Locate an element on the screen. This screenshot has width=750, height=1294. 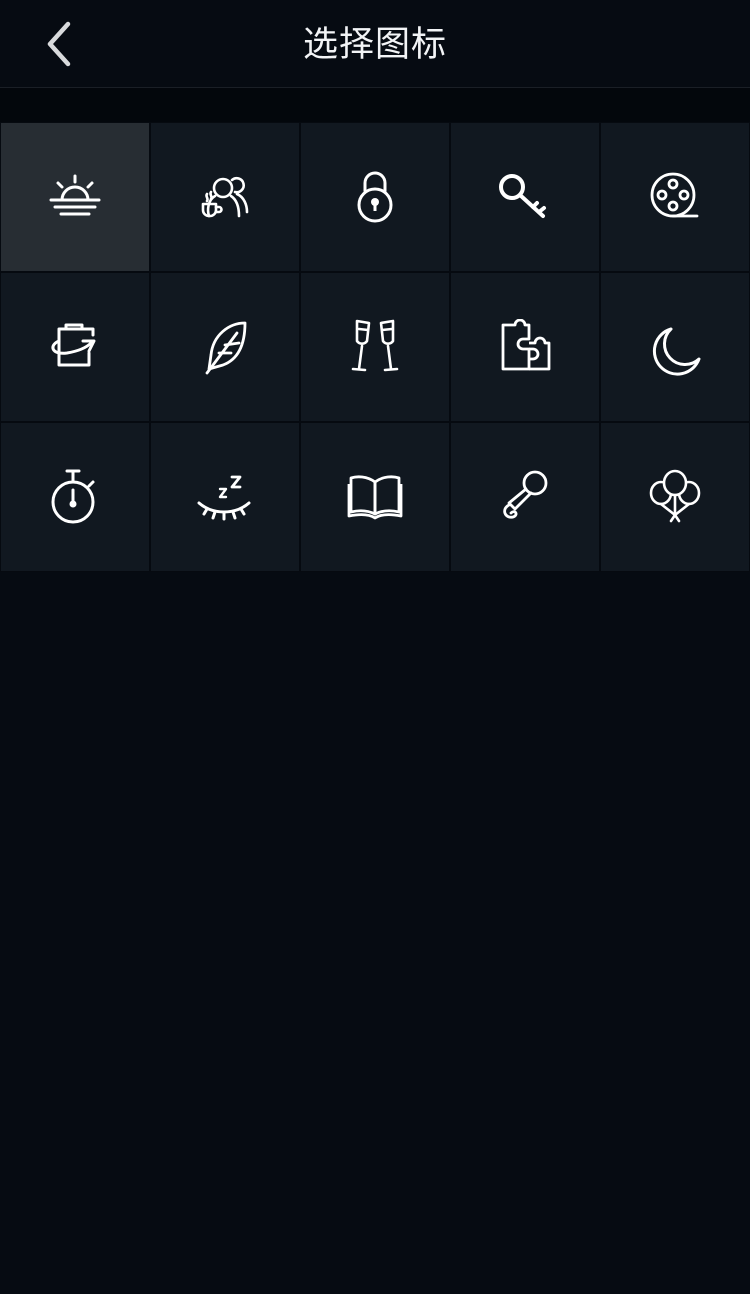
champagne-glasses-icon is located at coordinates (375, 345).